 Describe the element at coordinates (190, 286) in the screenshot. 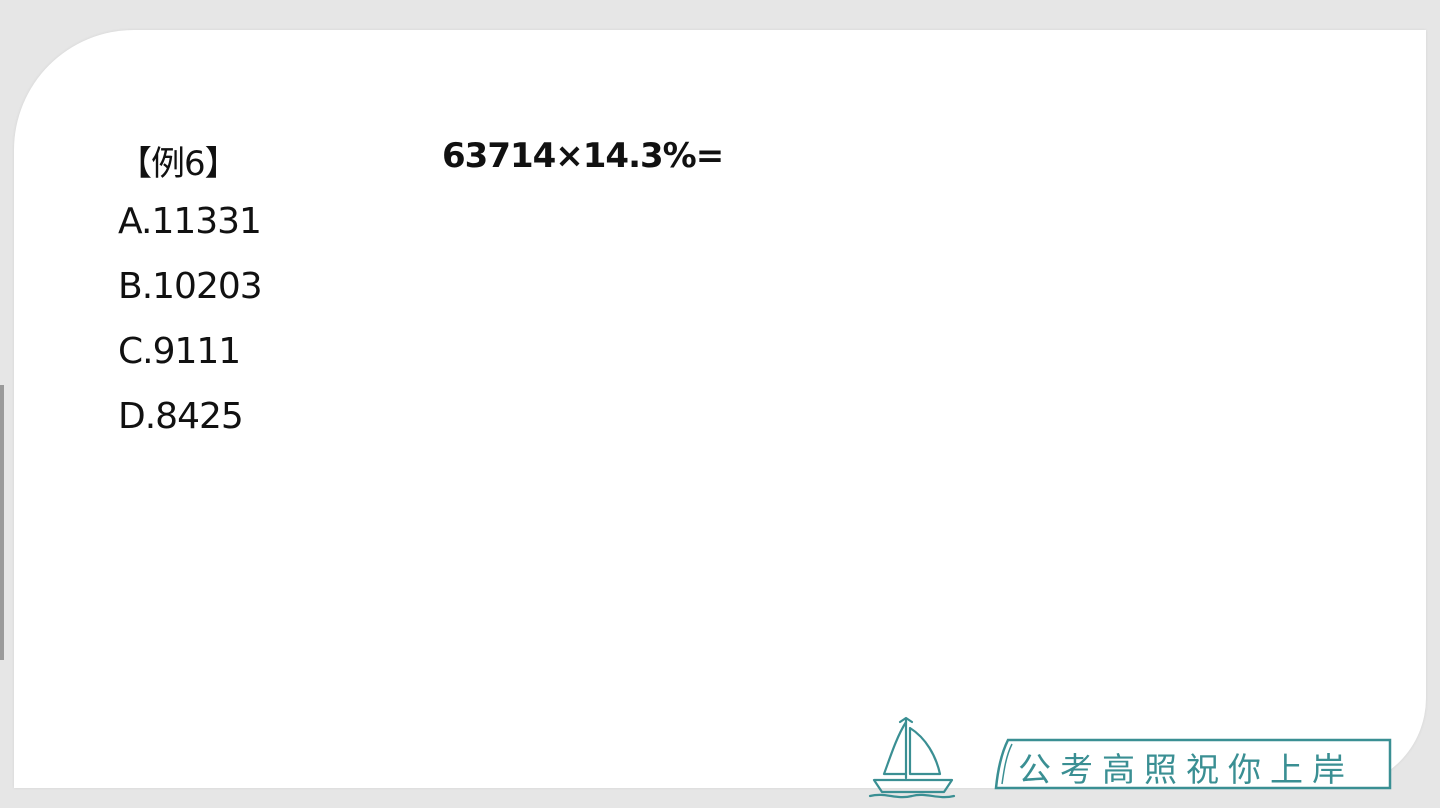

I see `option-b: B.10203` at that location.